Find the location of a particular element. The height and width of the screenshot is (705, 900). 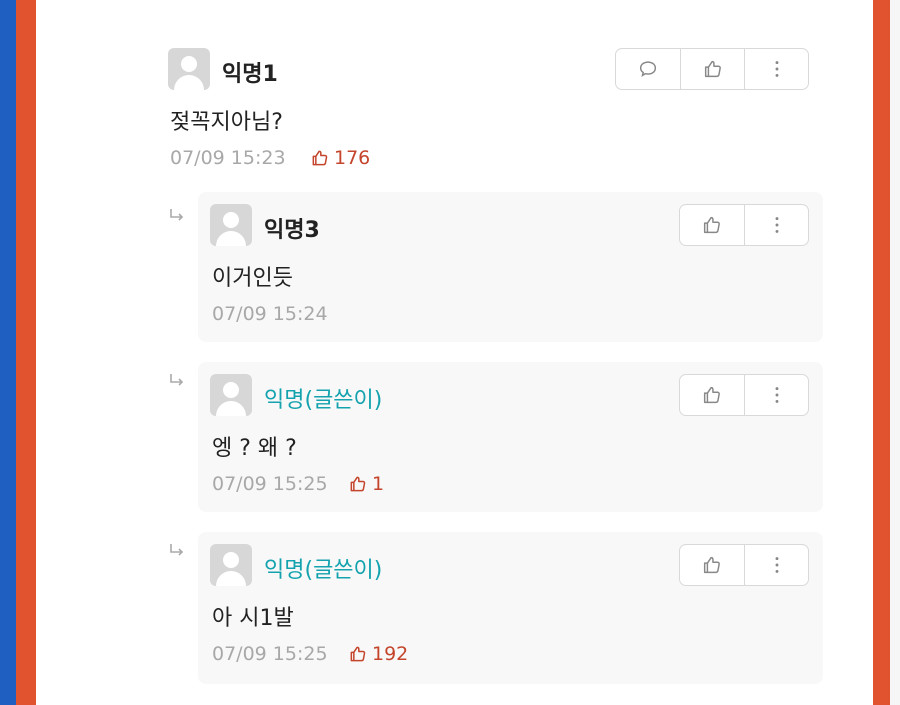

like-count-value: 1 is located at coordinates (378, 484).